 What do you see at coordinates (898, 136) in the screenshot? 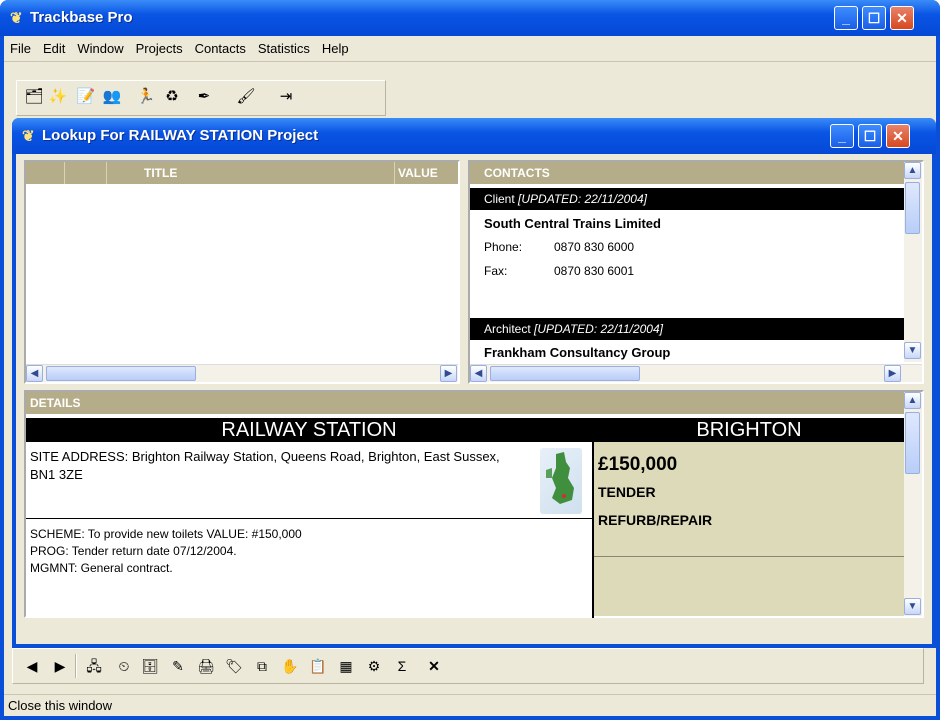
I see `lookup-close-button: ✕` at bounding box center [898, 136].